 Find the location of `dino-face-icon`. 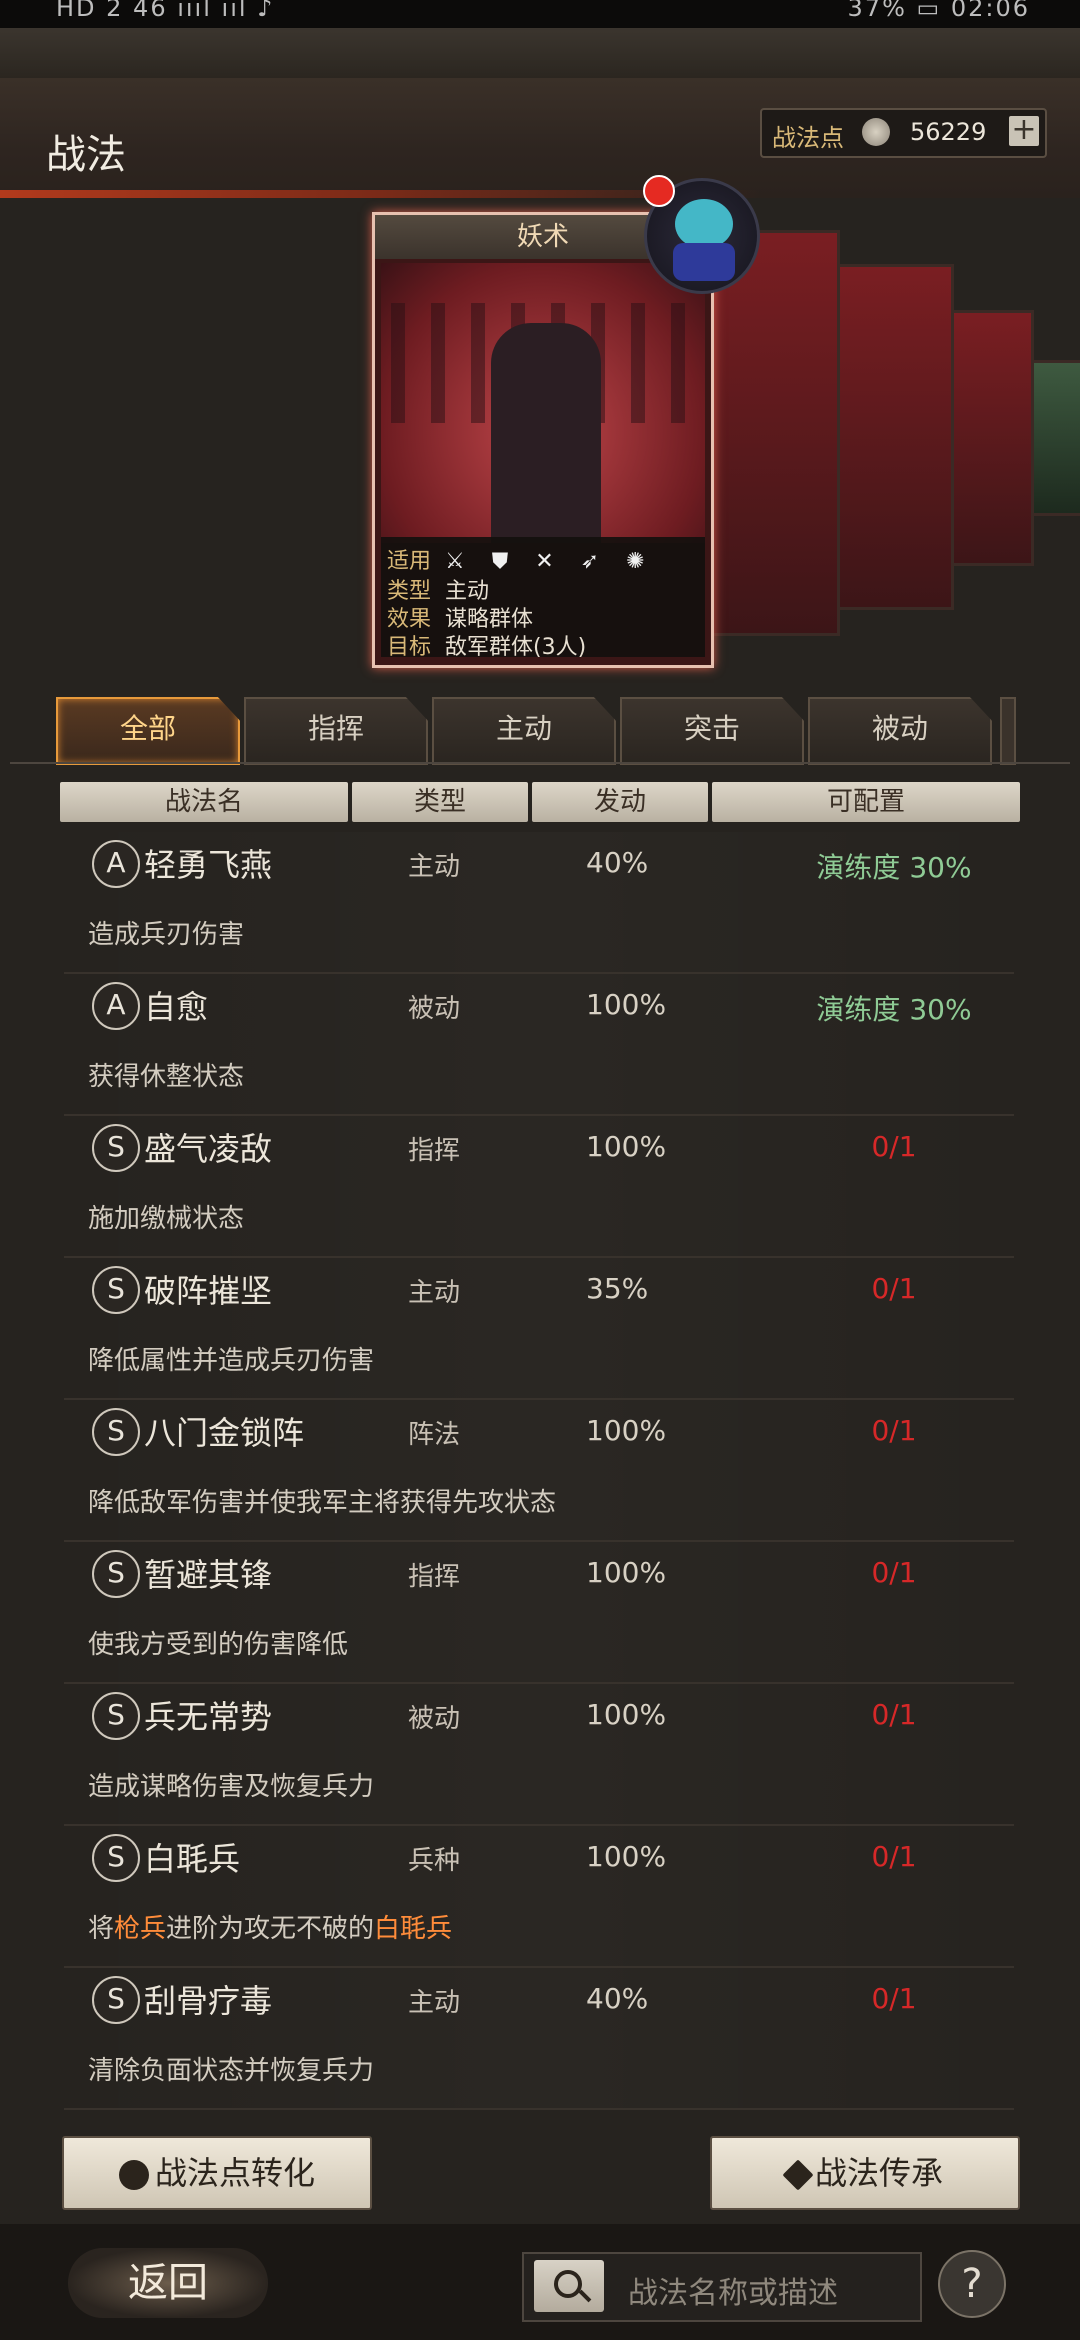

dino-face-icon is located at coordinates (704, 224).